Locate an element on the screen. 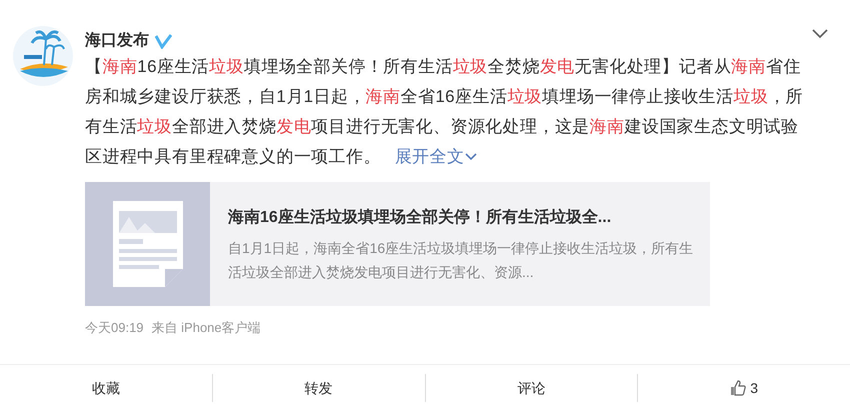 This screenshot has width=850, height=411. action-button: 评论 is located at coordinates (531, 388).